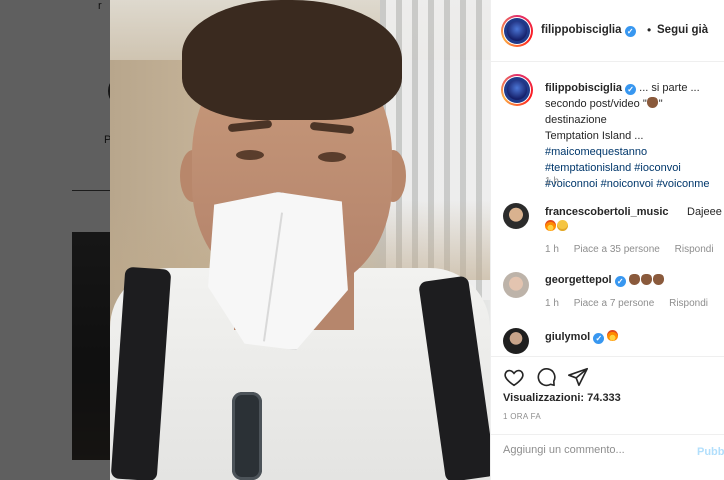  Describe the element at coordinates (562, 225) in the screenshot. I see `laughing-emoji-icon` at that location.